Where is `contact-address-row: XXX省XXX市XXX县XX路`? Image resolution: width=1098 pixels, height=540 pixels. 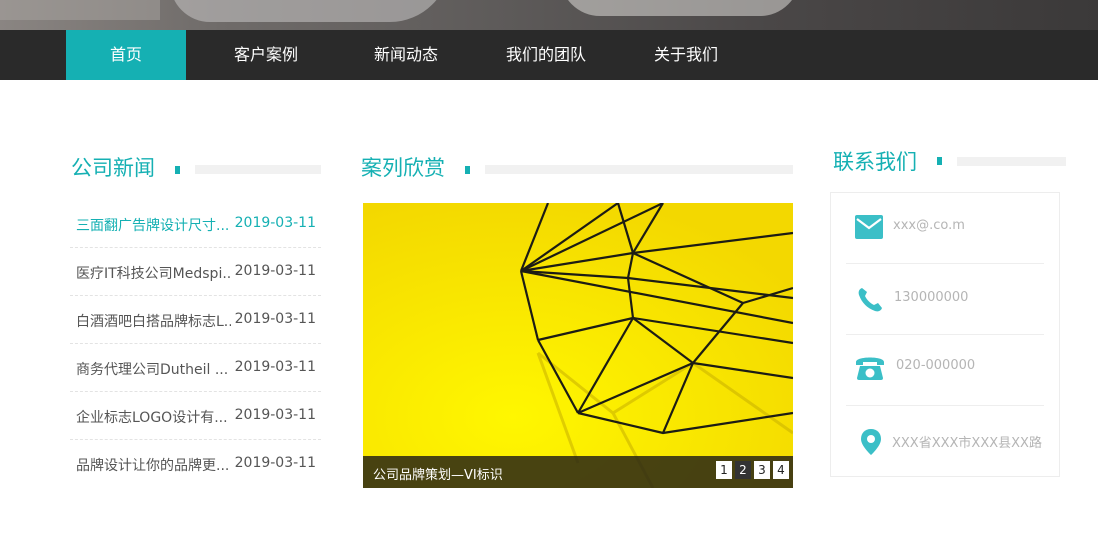 contact-address-row: XXX省XXX市XXX县XX路 is located at coordinates (945, 441).